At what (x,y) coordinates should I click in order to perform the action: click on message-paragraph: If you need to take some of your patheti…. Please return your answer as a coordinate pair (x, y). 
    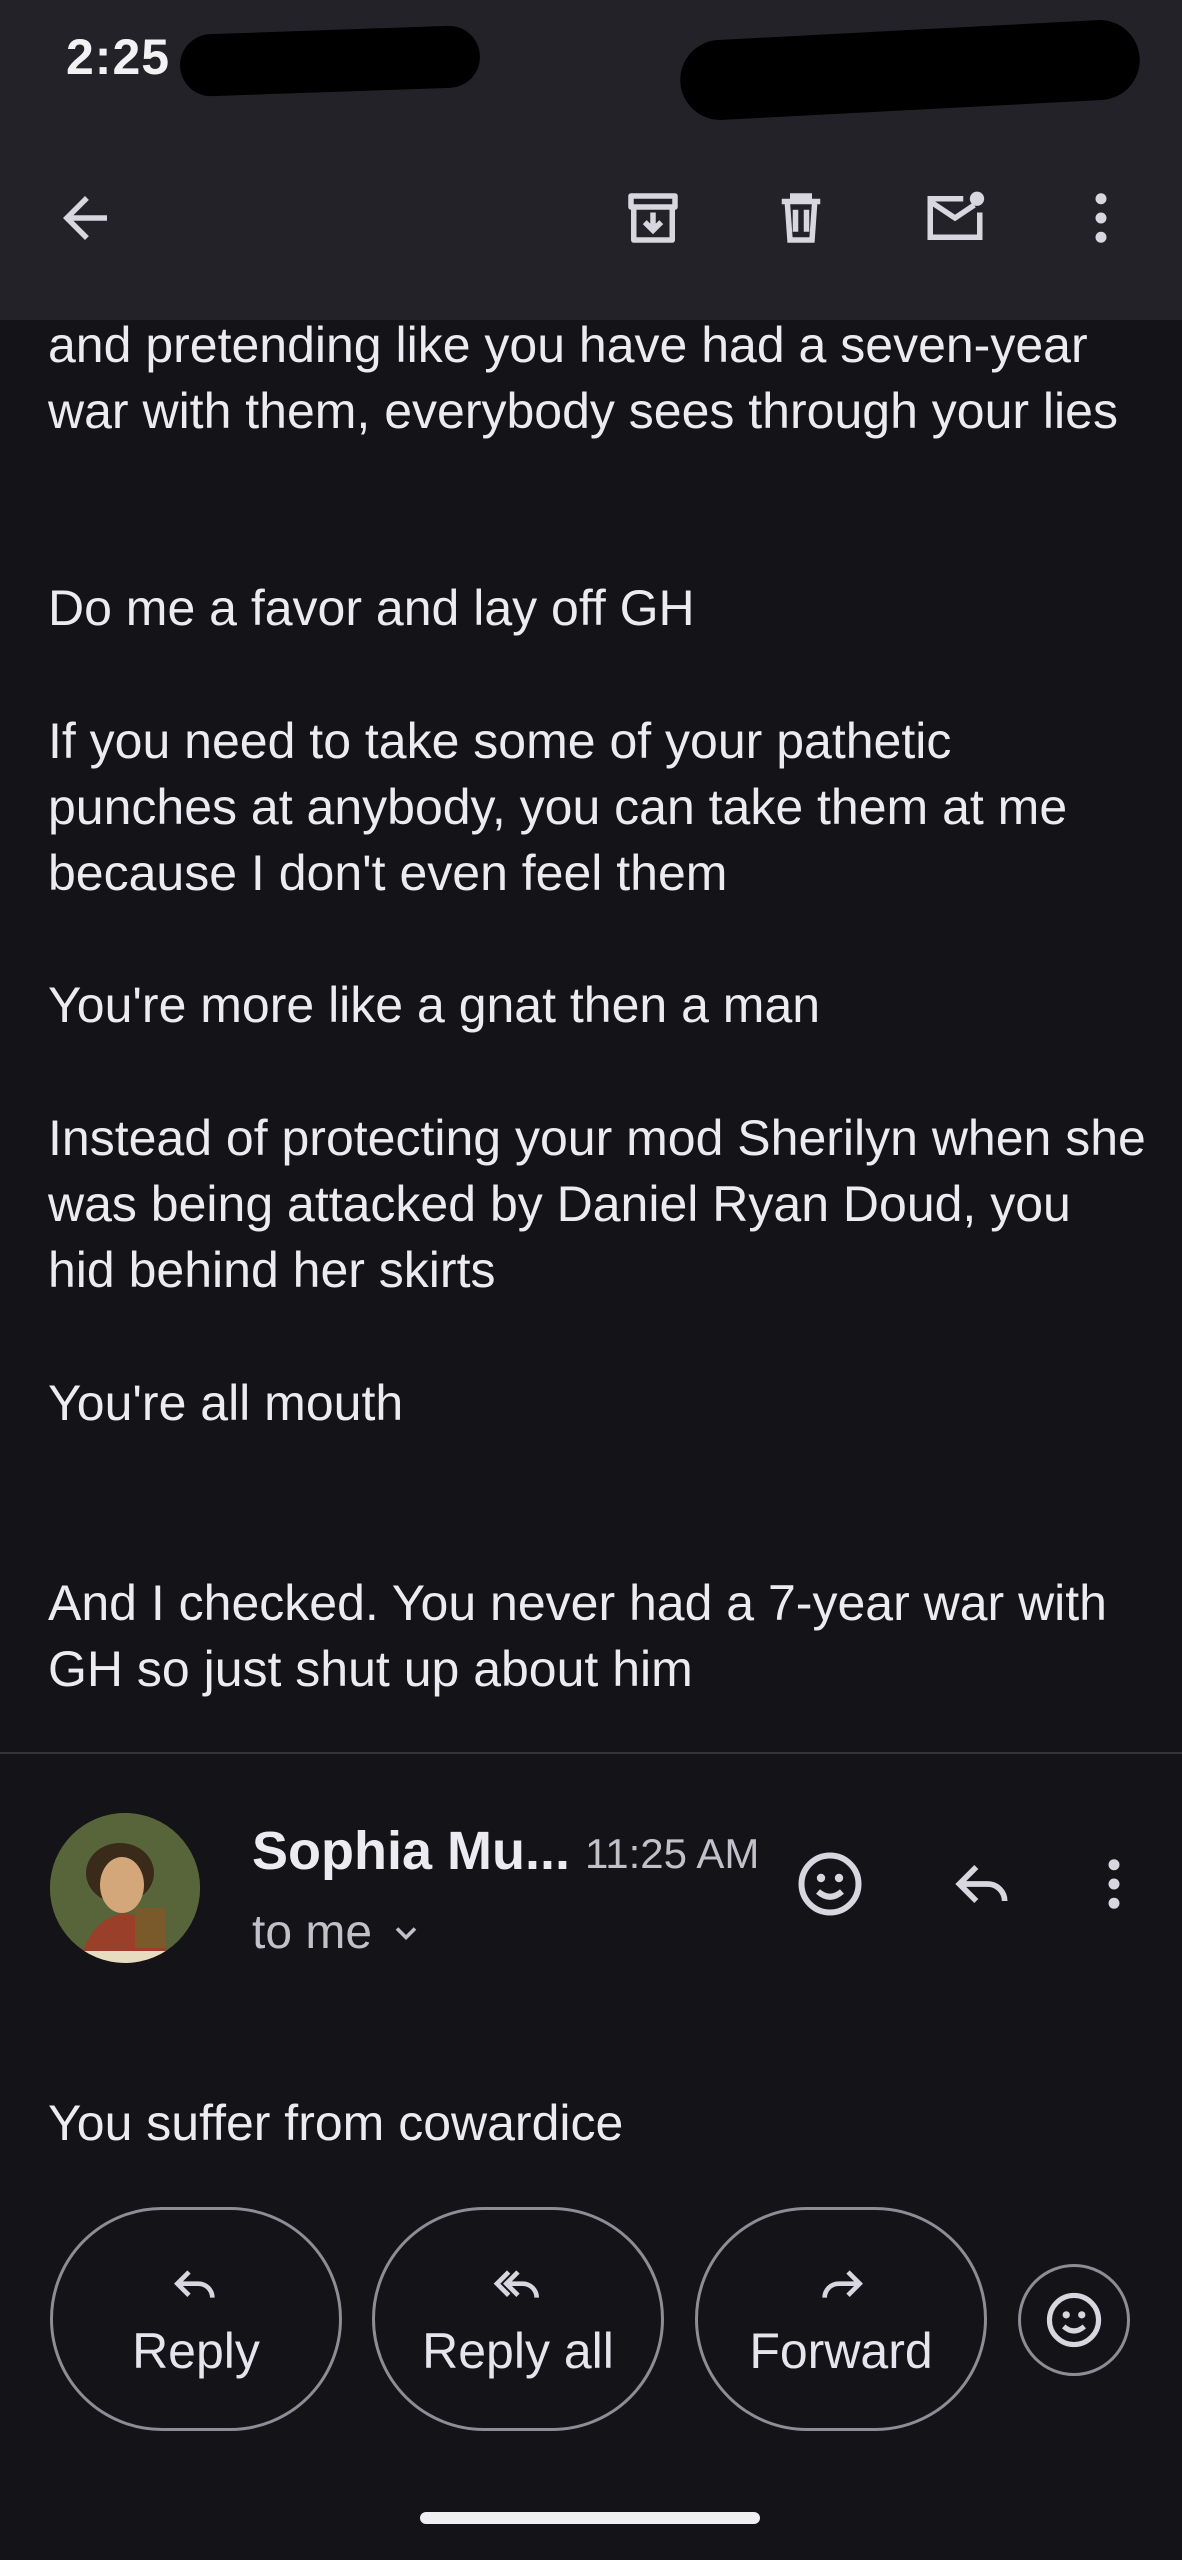
    Looking at the image, I should click on (558, 807).